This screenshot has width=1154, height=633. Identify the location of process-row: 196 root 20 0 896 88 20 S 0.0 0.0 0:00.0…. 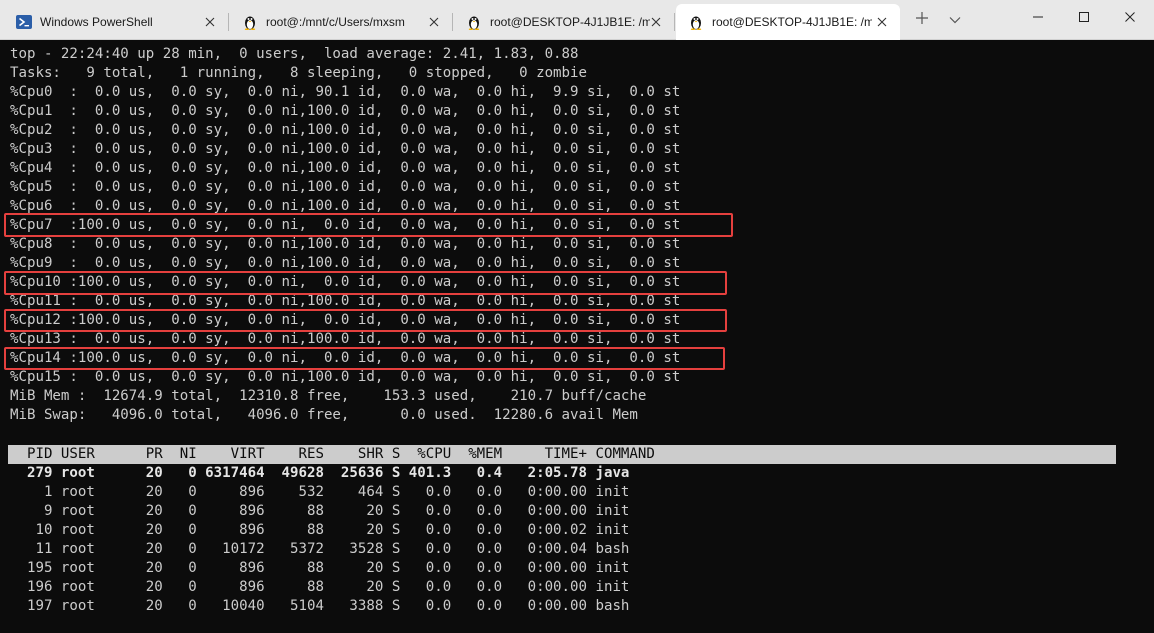
(320, 587).